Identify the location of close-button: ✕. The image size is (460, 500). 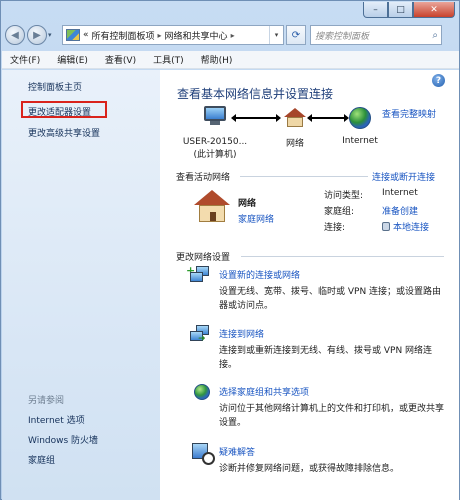
(434, 10).